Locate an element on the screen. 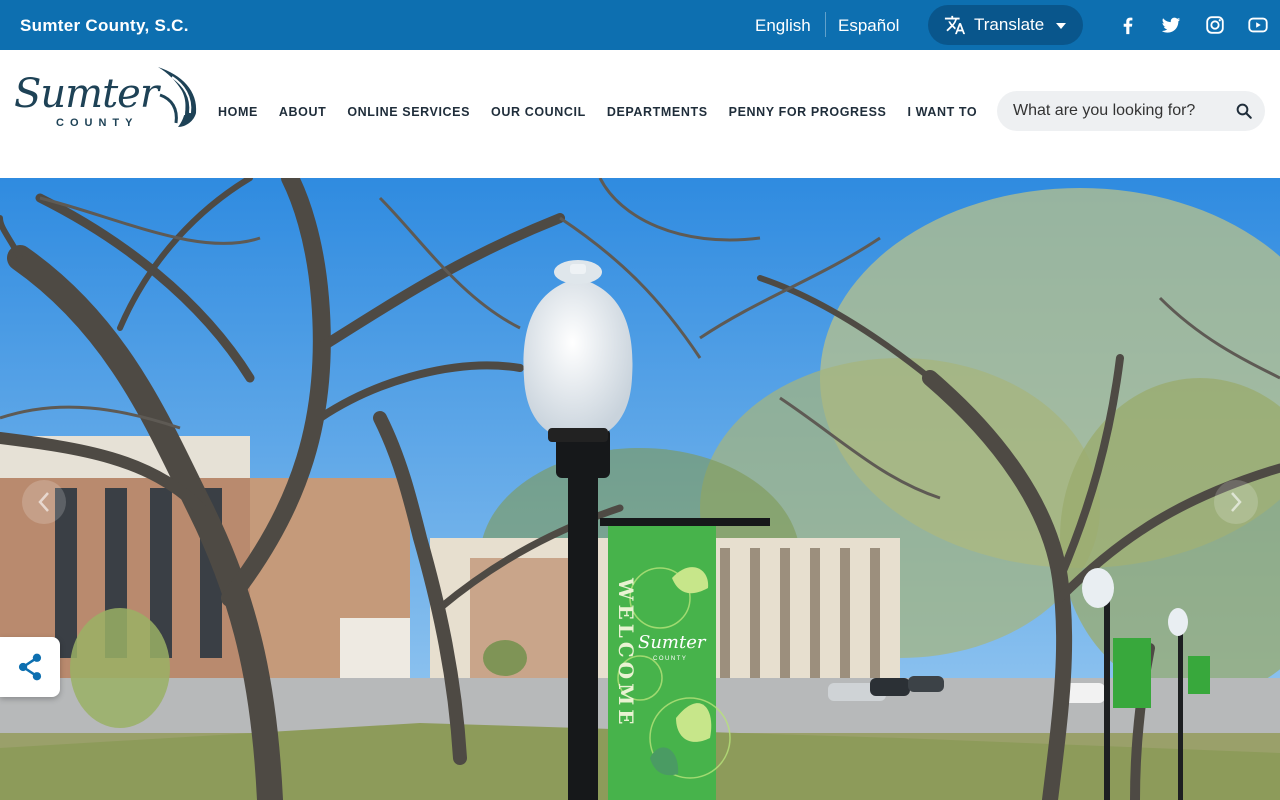  search-input is located at coordinates (1118, 111).